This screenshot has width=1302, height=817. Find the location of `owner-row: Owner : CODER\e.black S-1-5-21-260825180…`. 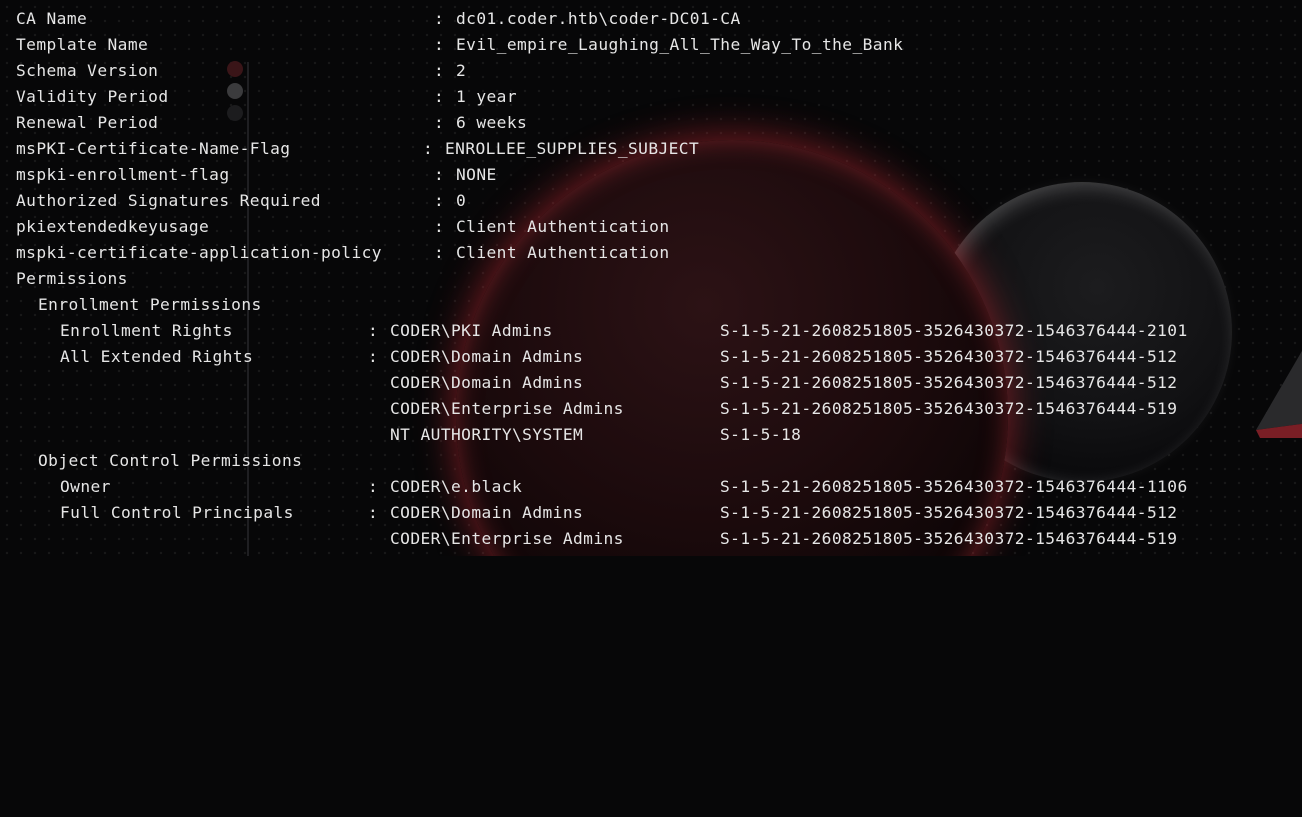

owner-row: Owner : CODER\e.black S-1-5-21-260825180… is located at coordinates (651, 490).